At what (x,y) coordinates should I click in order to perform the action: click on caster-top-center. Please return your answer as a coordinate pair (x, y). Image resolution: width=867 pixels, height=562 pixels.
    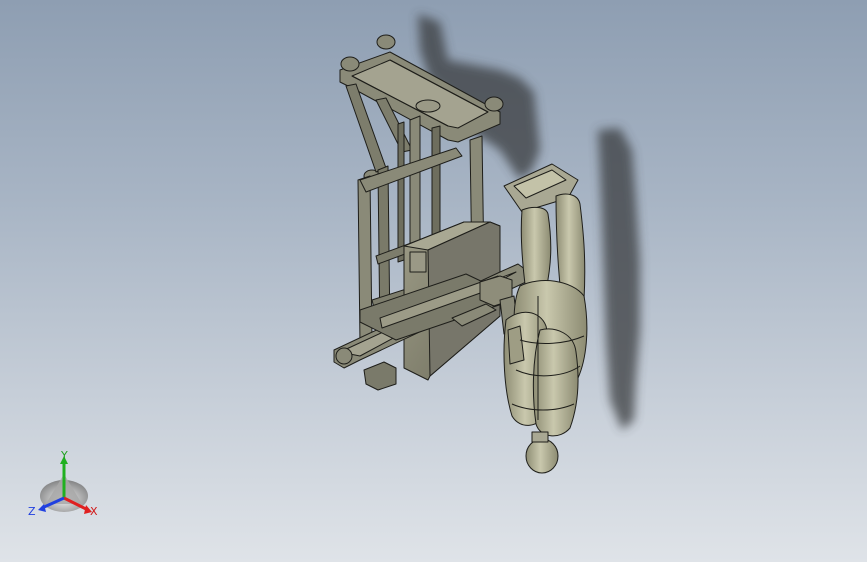
    Looking at the image, I should click on (386, 42).